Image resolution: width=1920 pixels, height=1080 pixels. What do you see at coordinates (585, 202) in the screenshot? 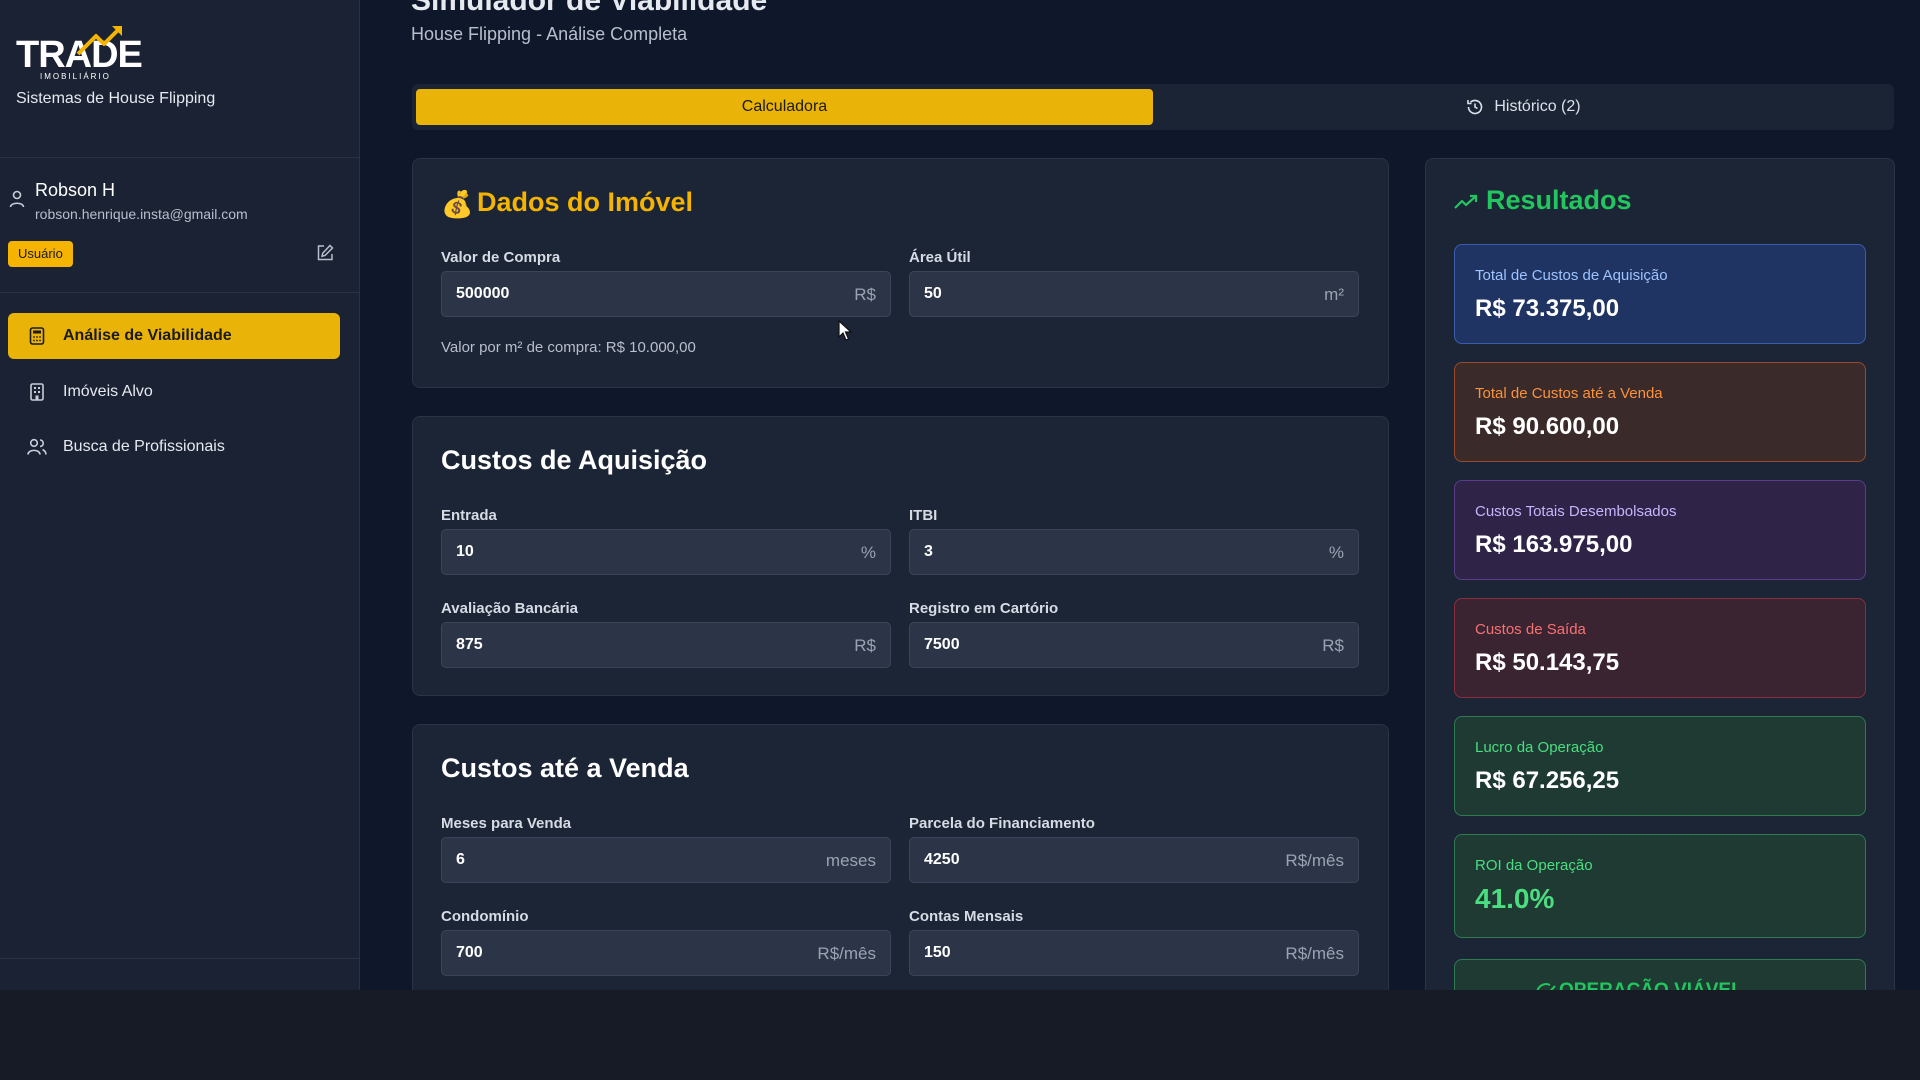
I see `card-title: Dados do Imóvel` at bounding box center [585, 202].